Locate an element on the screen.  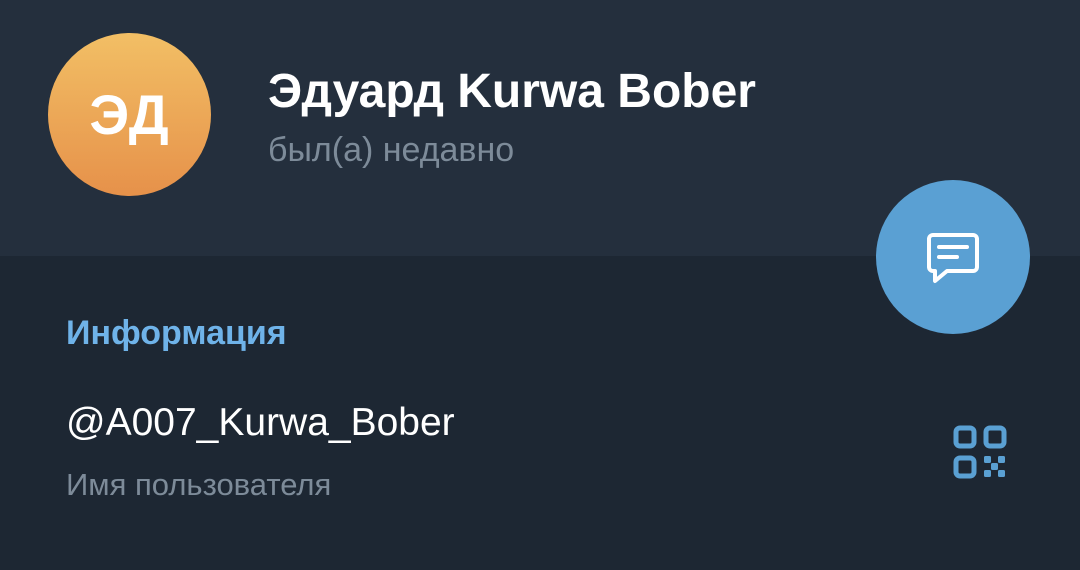
avatar-initials: ЭД is located at coordinates (129, 114).